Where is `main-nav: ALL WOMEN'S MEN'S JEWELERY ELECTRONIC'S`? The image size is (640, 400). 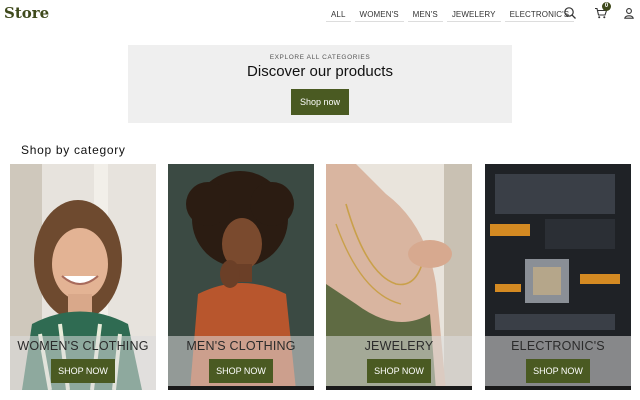
main-nav: ALL WOMEN'S MEN'S JEWELERY ELECTRONIC'S is located at coordinates (452, 15).